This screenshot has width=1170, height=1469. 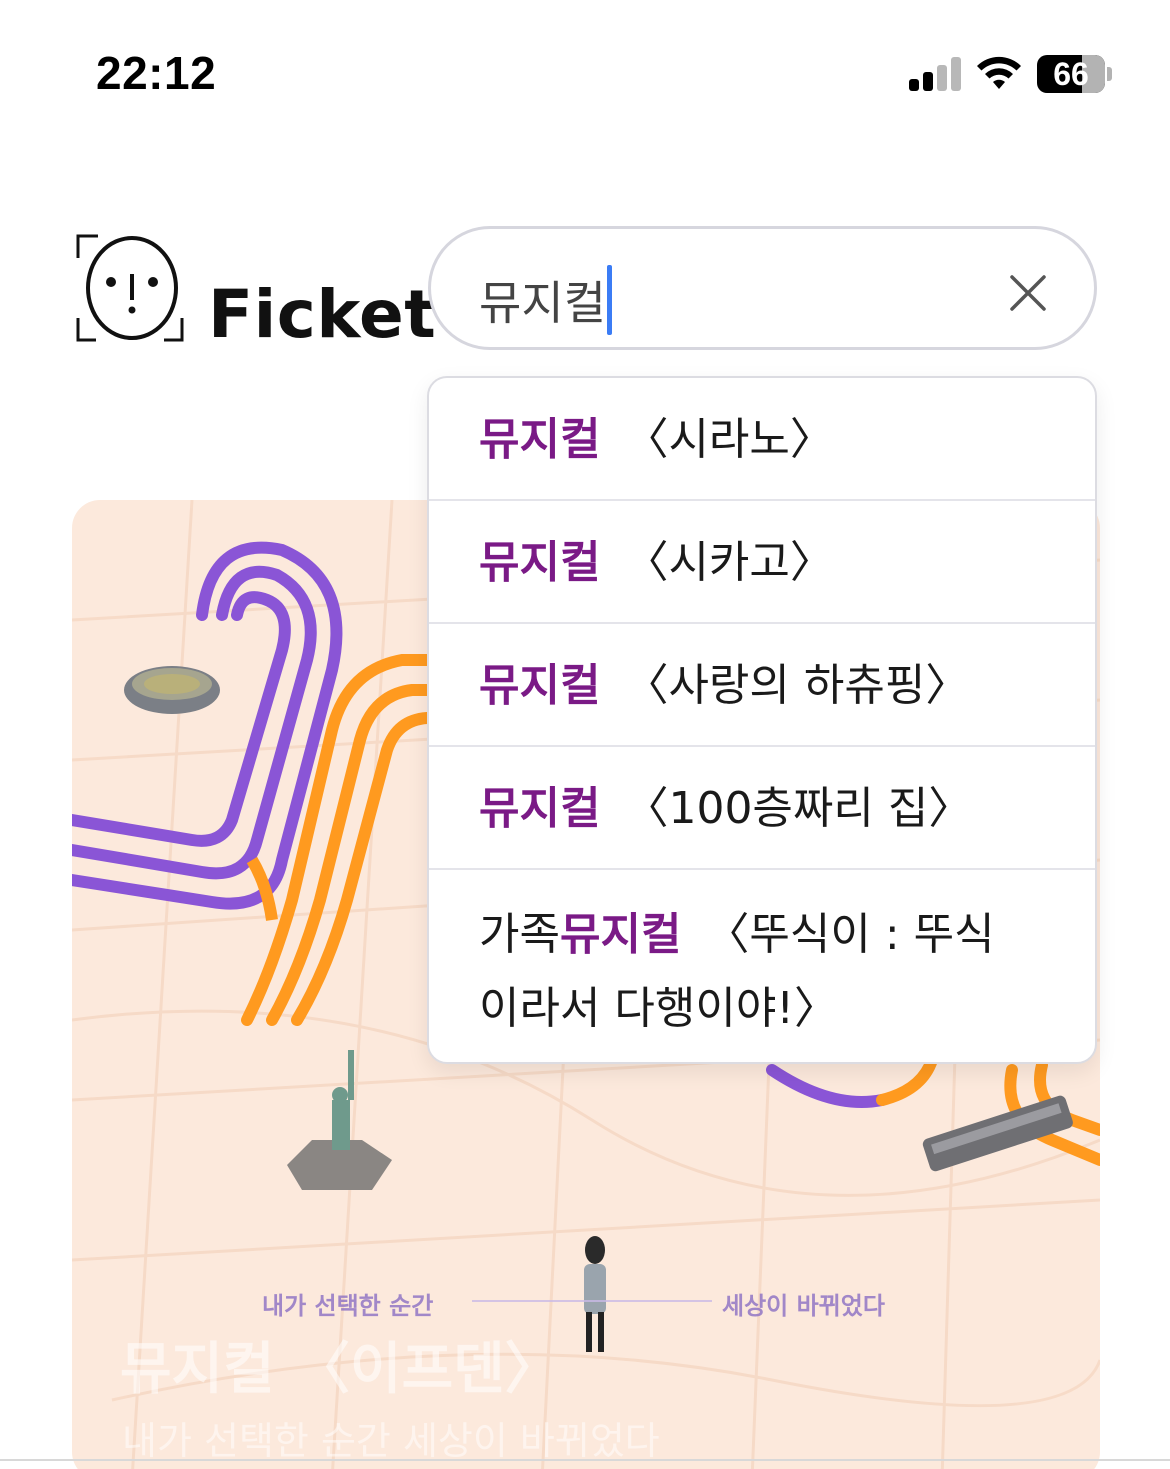 I want to click on banner-subtitle: 내가 선택한 순간 세상이 바뀌었다, so click(x=391, y=1441).